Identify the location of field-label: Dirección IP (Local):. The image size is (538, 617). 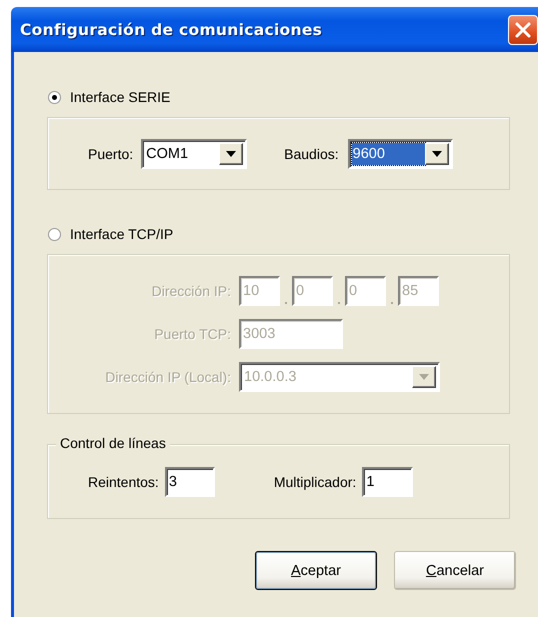
(168, 377).